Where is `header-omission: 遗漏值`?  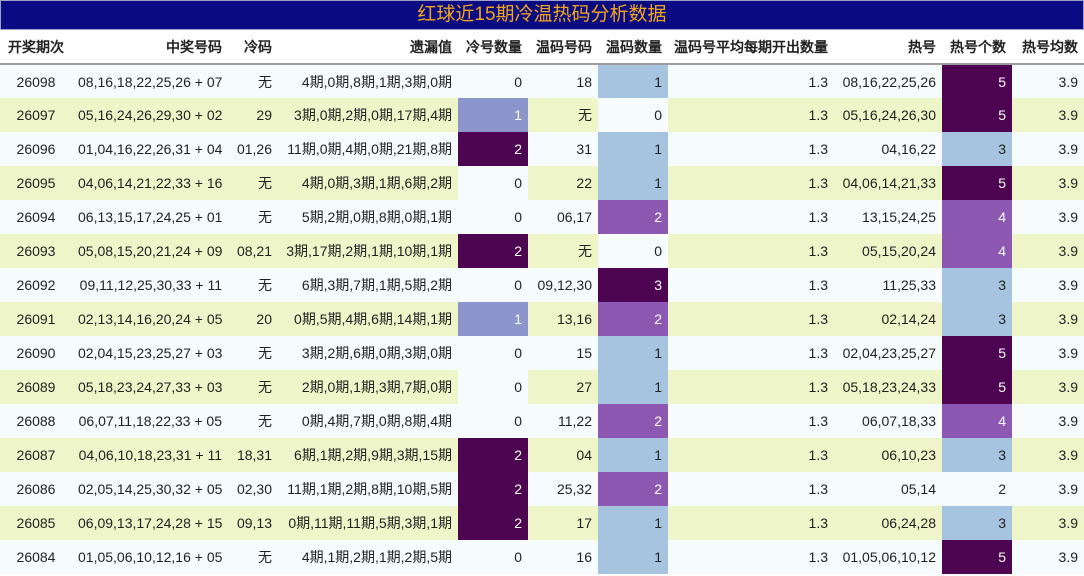 header-omission: 遗漏值 is located at coordinates (368, 47).